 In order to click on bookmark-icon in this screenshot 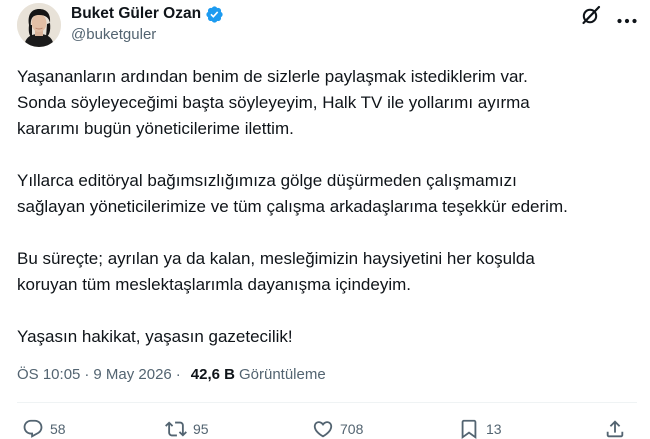, I will do `click(469, 428)`.